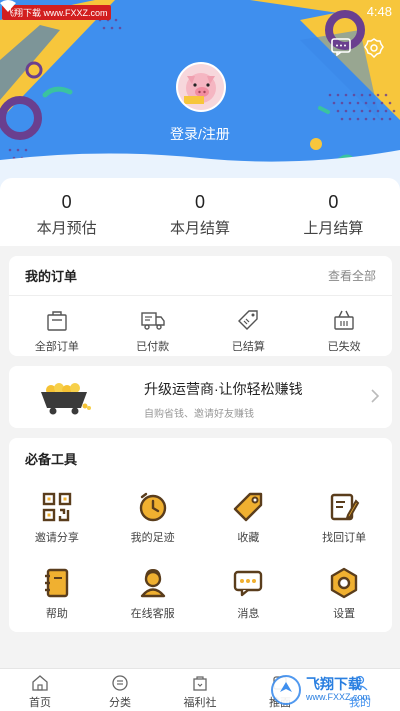 Image resolution: width=400 pixels, height=711 pixels. I want to click on wifi-icon, so click(8, 6).